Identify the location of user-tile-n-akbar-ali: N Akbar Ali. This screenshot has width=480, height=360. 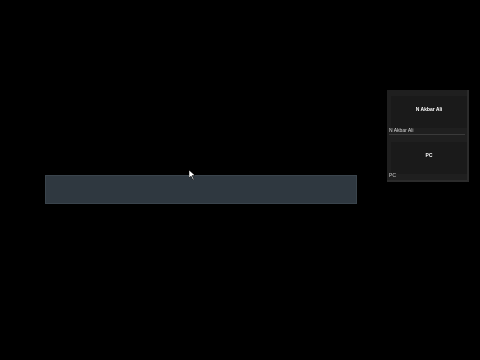
(429, 112).